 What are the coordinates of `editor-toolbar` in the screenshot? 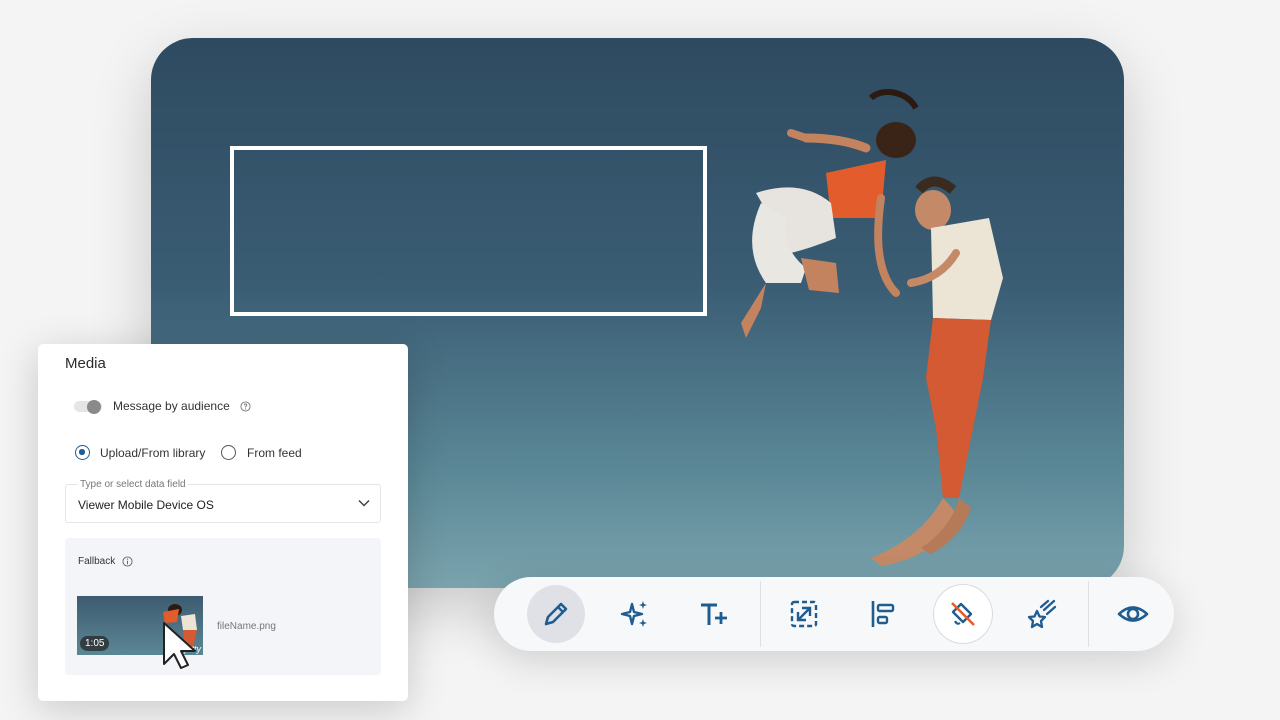 It's located at (834, 614).